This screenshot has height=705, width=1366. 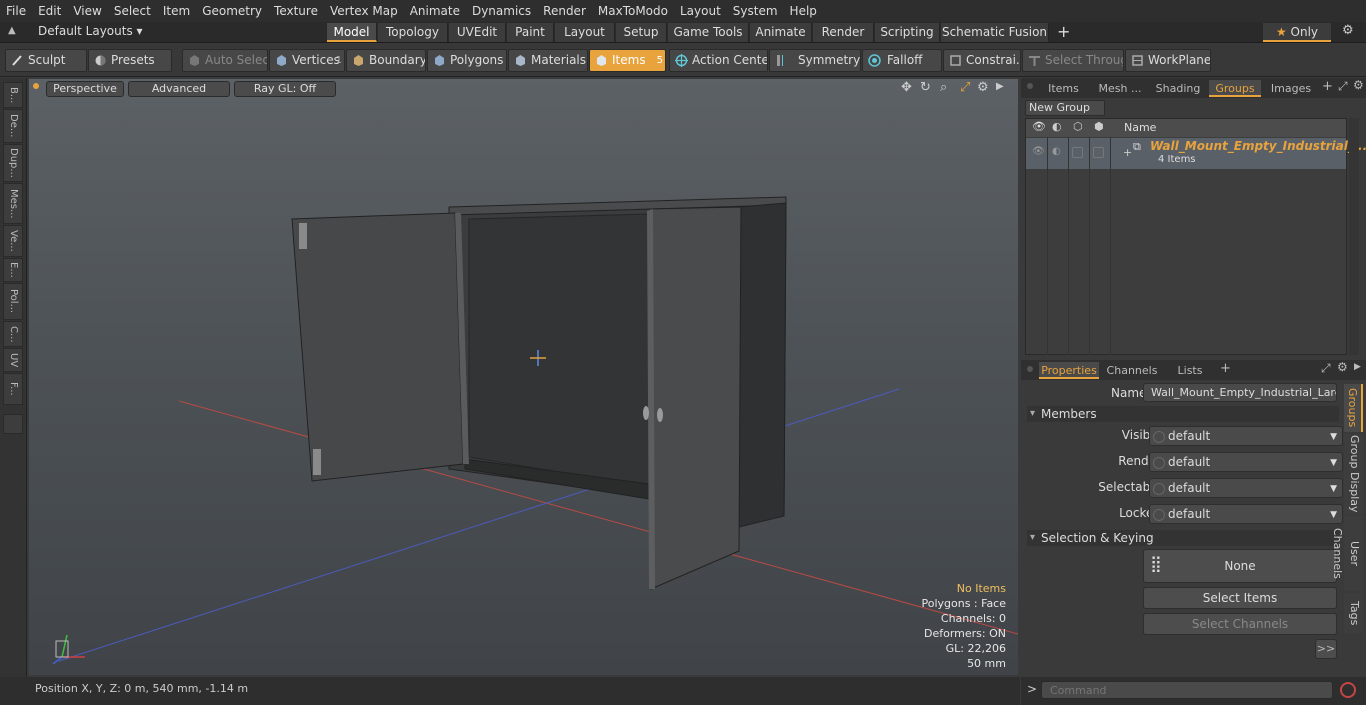 What do you see at coordinates (1327, 86) in the screenshot?
I see `add-panel-tab-icon: +` at bounding box center [1327, 86].